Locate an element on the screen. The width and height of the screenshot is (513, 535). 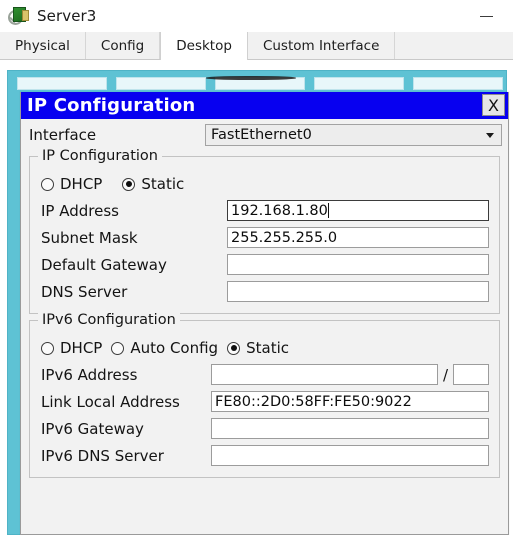
subnet-mask-row: Subnet Mask 255.255.255.0 is located at coordinates (264, 237).